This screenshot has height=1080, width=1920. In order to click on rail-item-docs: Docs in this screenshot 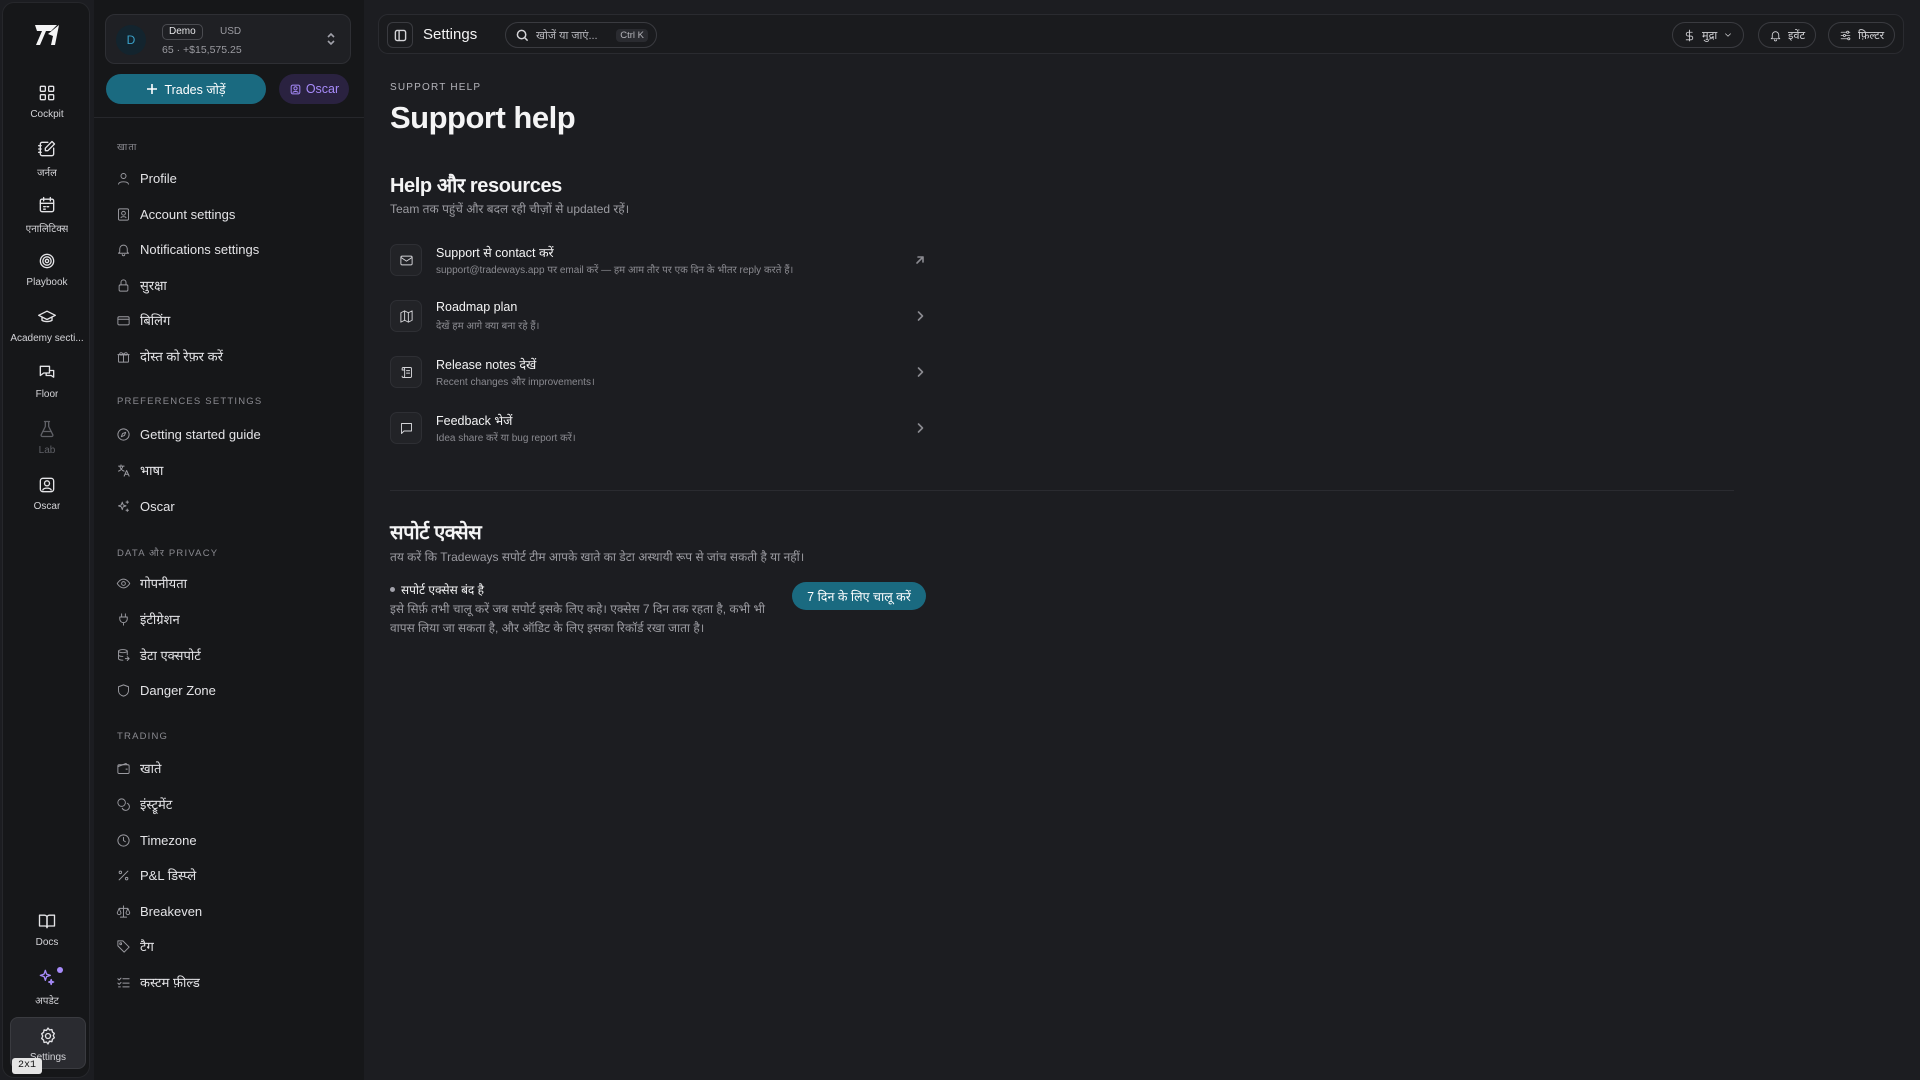, I will do `click(47, 937)`.